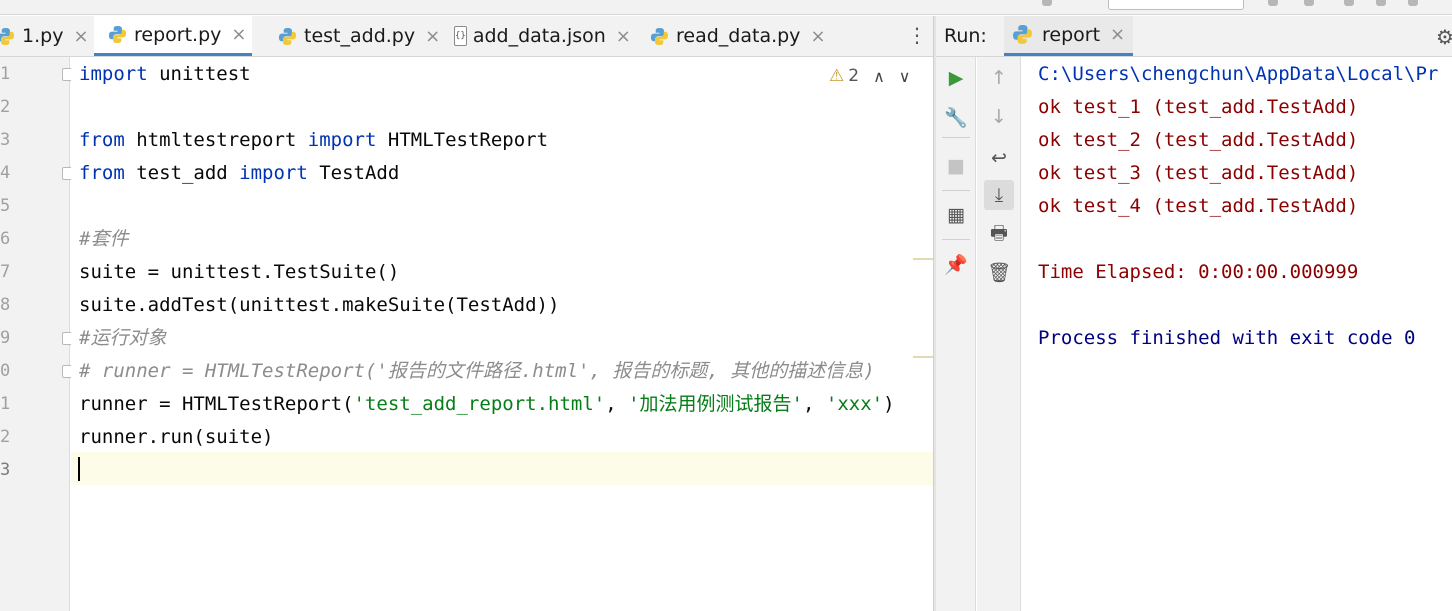 The width and height of the screenshot is (1452, 611). I want to click on code-line: from test_add import TestAdd, so click(239, 173).